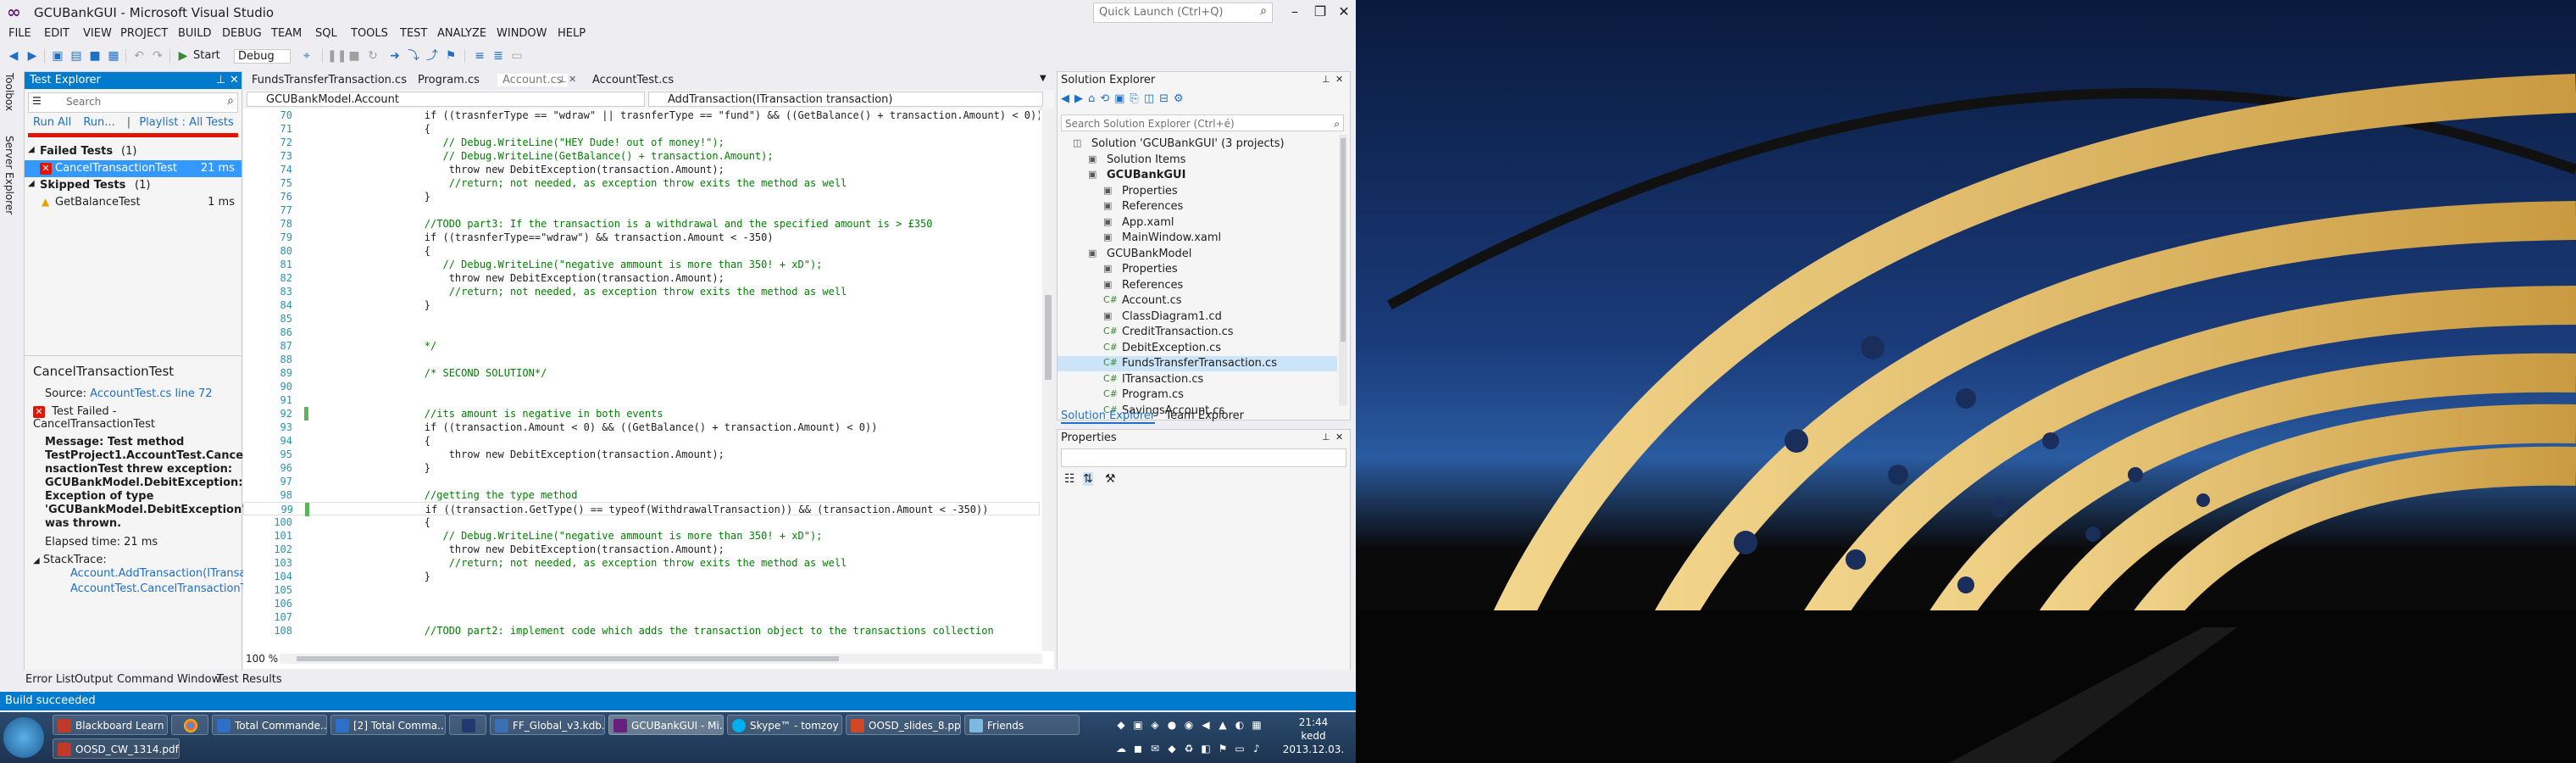 The image size is (2576, 763). Describe the element at coordinates (57, 55) in the screenshot. I see `new-project-icon: ▣` at that location.